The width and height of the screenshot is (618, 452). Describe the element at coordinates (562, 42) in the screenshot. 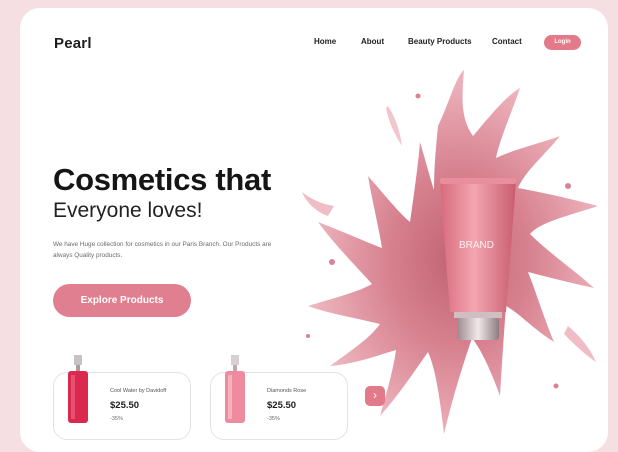

I see `login-button: Login` at that location.